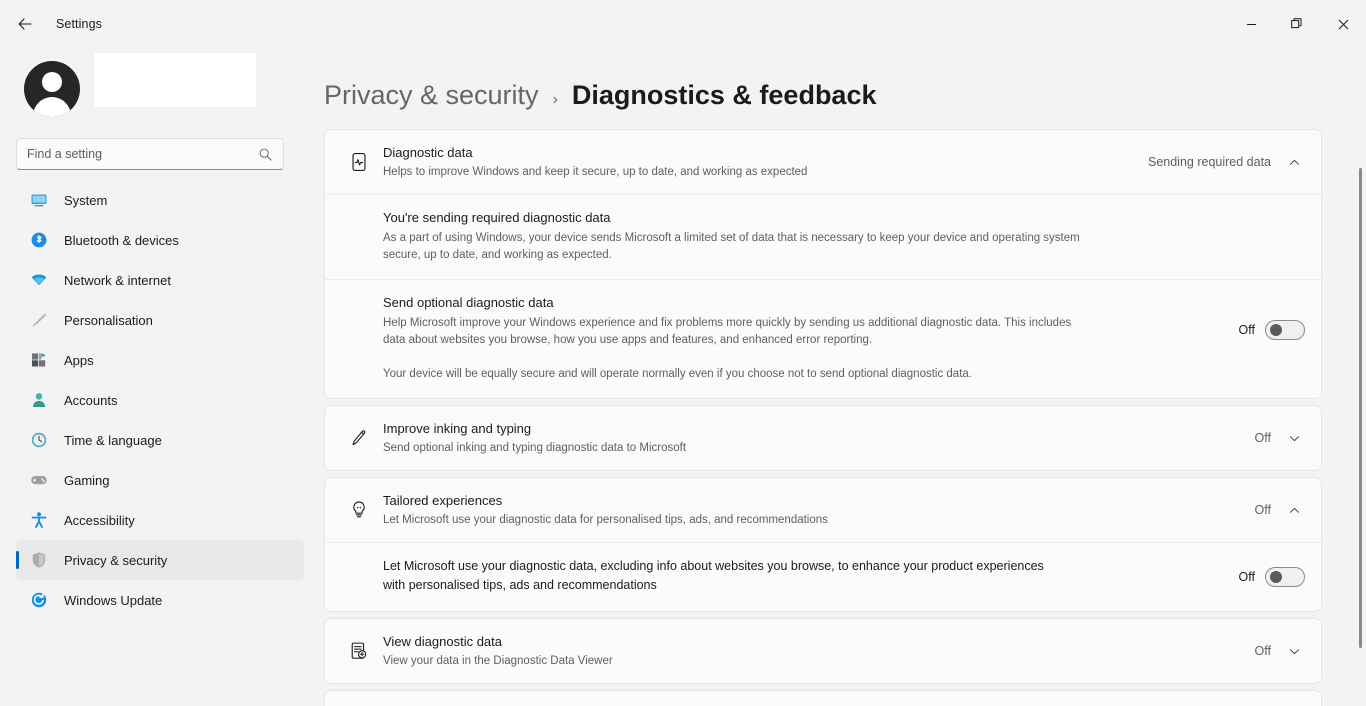 The width and height of the screenshot is (1366, 706). Describe the element at coordinates (724, 95) in the screenshot. I see `page-title: Diagnostics & feedback` at that location.